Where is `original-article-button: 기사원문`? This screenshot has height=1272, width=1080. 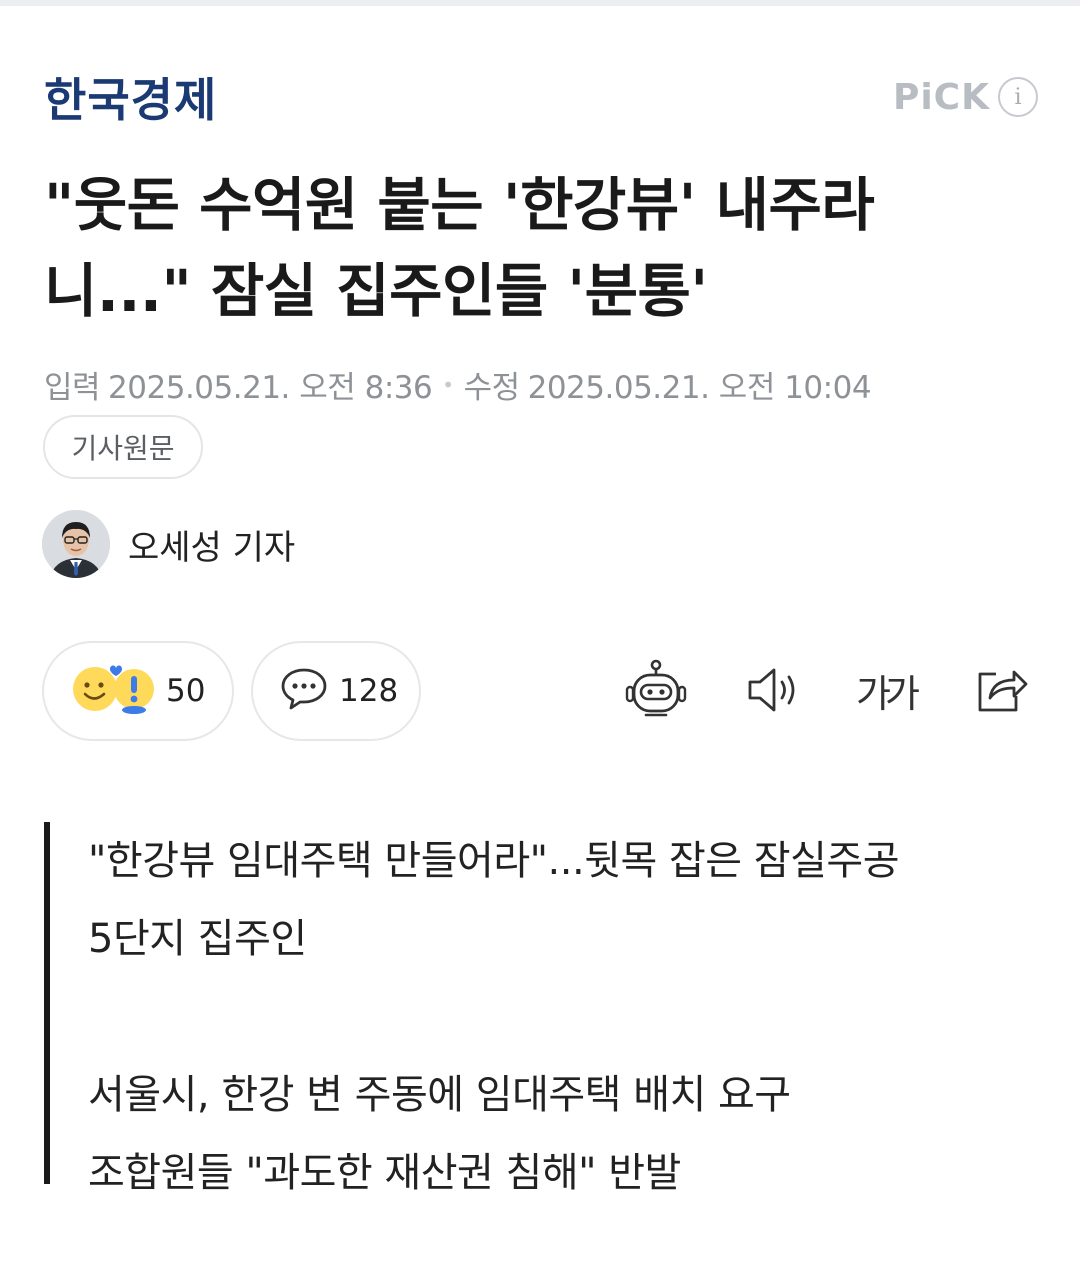
original-article-button: 기사원문 is located at coordinates (123, 447).